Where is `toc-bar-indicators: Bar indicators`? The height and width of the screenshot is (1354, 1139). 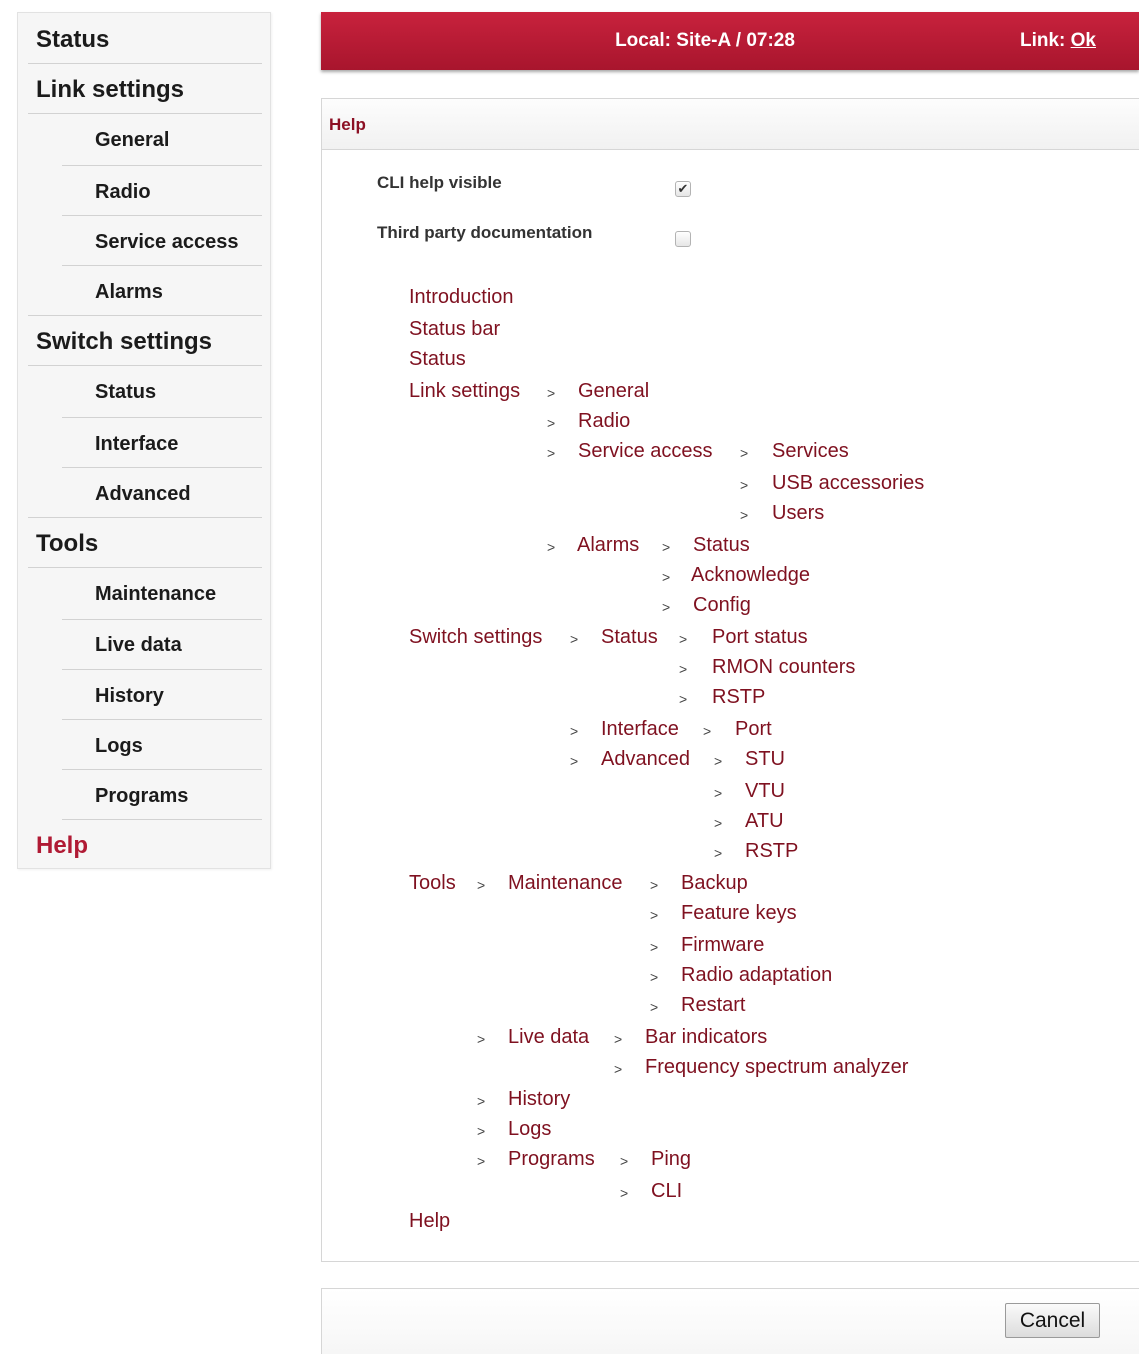 toc-bar-indicators: Bar indicators is located at coordinates (706, 1037).